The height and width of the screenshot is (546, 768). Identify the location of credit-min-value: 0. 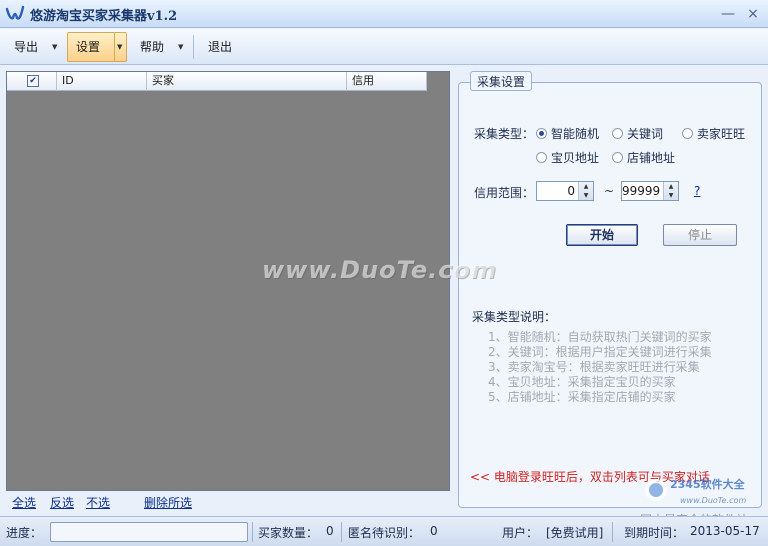
(571, 191).